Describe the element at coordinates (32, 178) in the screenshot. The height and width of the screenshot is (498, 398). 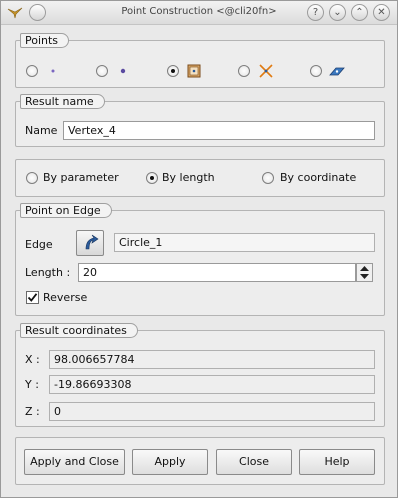
I see `mode-radio-by-parameter` at that location.